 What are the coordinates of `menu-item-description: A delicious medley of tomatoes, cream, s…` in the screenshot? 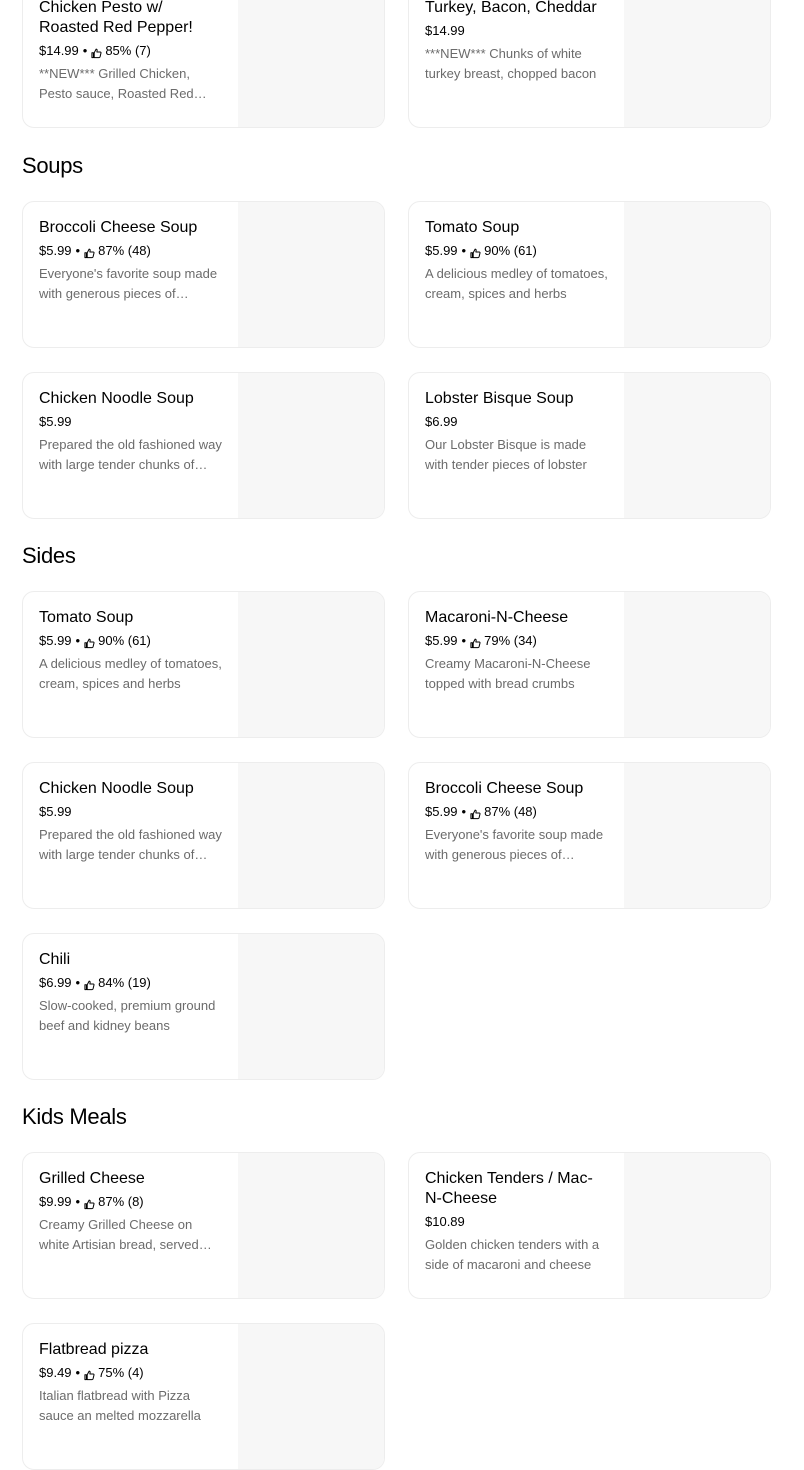 It's located at (516, 283).